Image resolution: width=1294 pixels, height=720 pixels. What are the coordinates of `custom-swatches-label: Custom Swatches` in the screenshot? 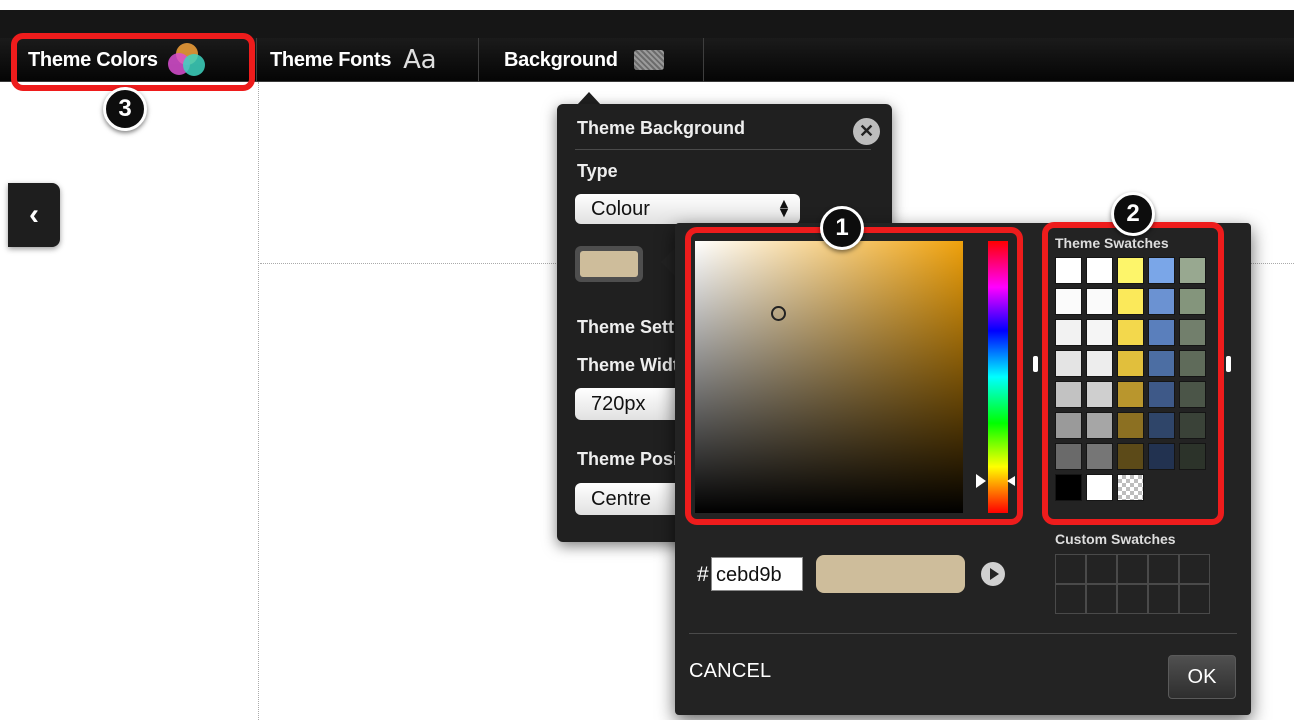 It's located at (1115, 539).